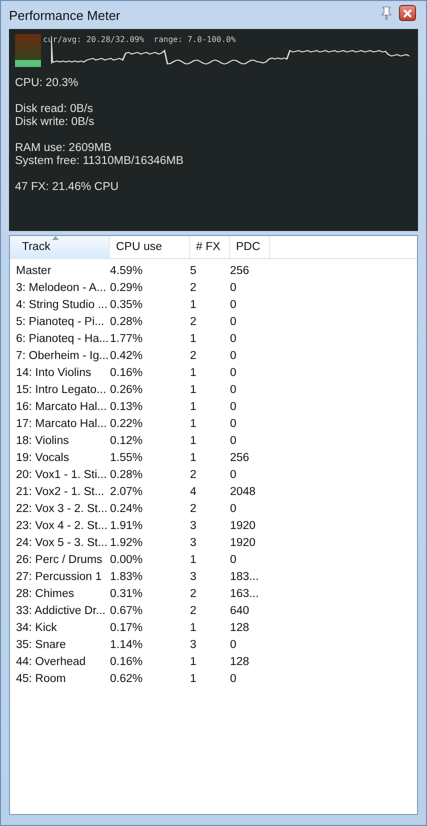 The image size is (427, 826). What do you see at coordinates (64, 148) in the screenshot?
I see `stat-text: RAM use: 2609MB` at bounding box center [64, 148].